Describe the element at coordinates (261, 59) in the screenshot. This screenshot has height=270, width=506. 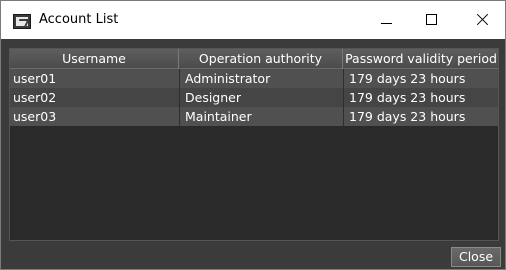
I see `column-header-operation-authority: Operation authority` at that location.